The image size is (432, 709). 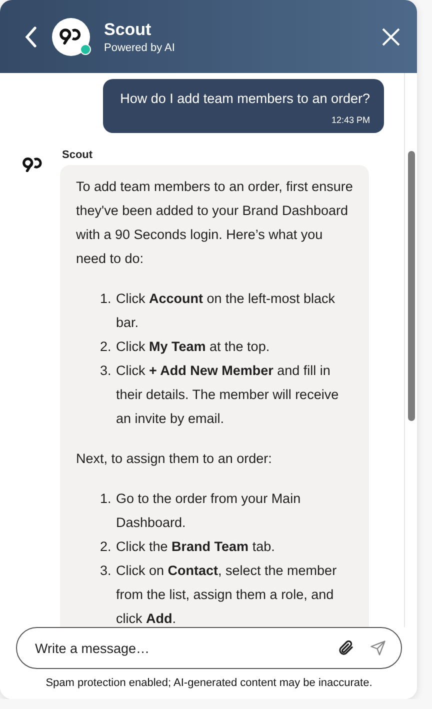 What do you see at coordinates (174, 459) in the screenshot?
I see `message-paragraph: Next, to assign them to an order:` at bounding box center [174, 459].